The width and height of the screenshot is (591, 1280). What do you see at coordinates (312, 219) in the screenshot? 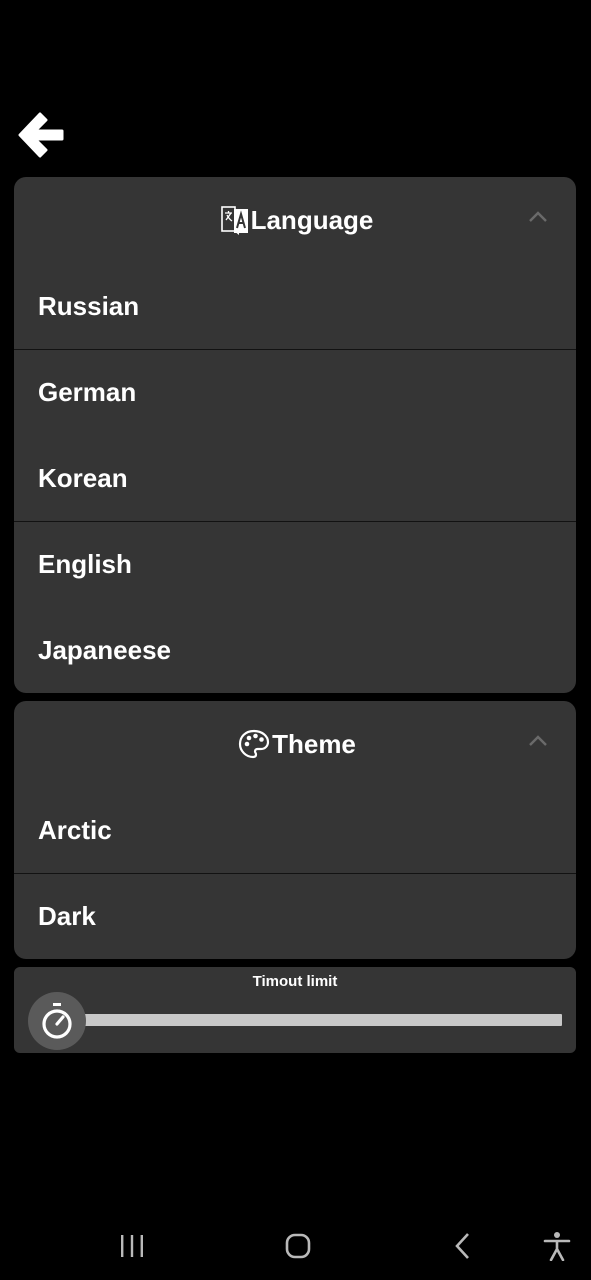
I see `language-title: Language` at bounding box center [312, 219].